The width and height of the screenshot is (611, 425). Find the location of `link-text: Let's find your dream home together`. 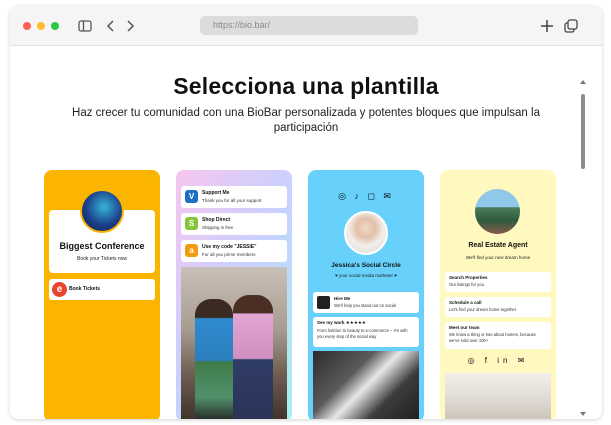

link-text: Let's find your dream home together is located at coordinates (483, 309).